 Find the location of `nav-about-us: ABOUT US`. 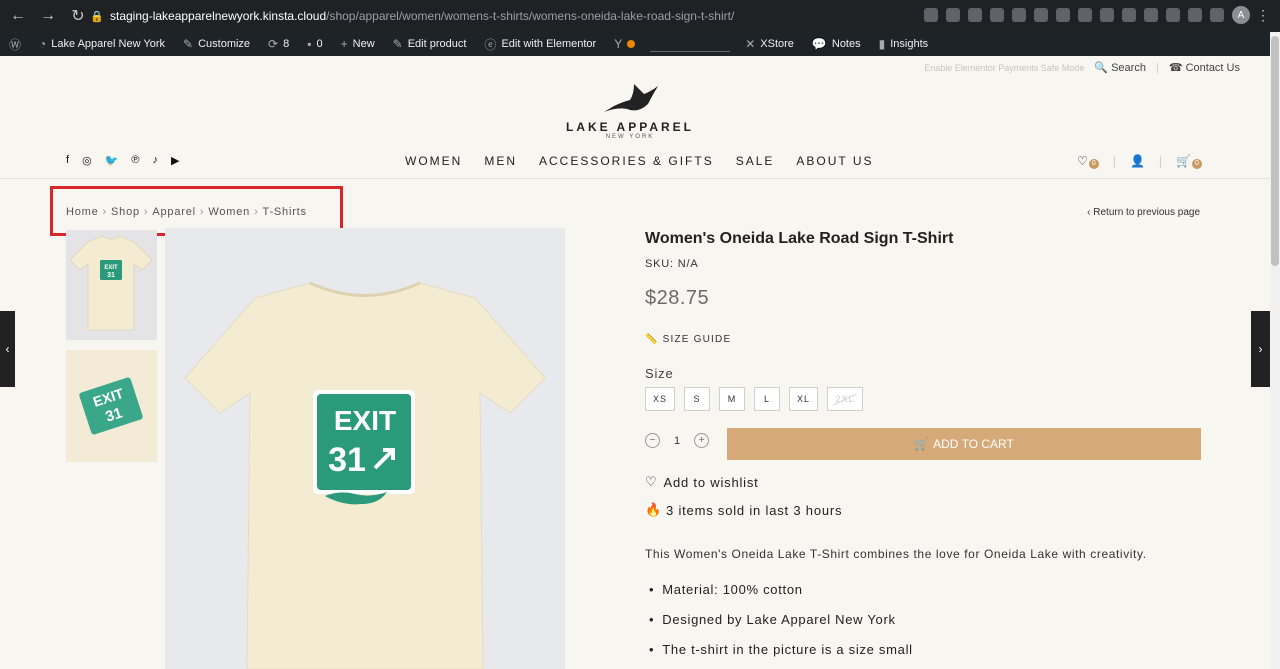

nav-about-us: ABOUT US is located at coordinates (834, 161).